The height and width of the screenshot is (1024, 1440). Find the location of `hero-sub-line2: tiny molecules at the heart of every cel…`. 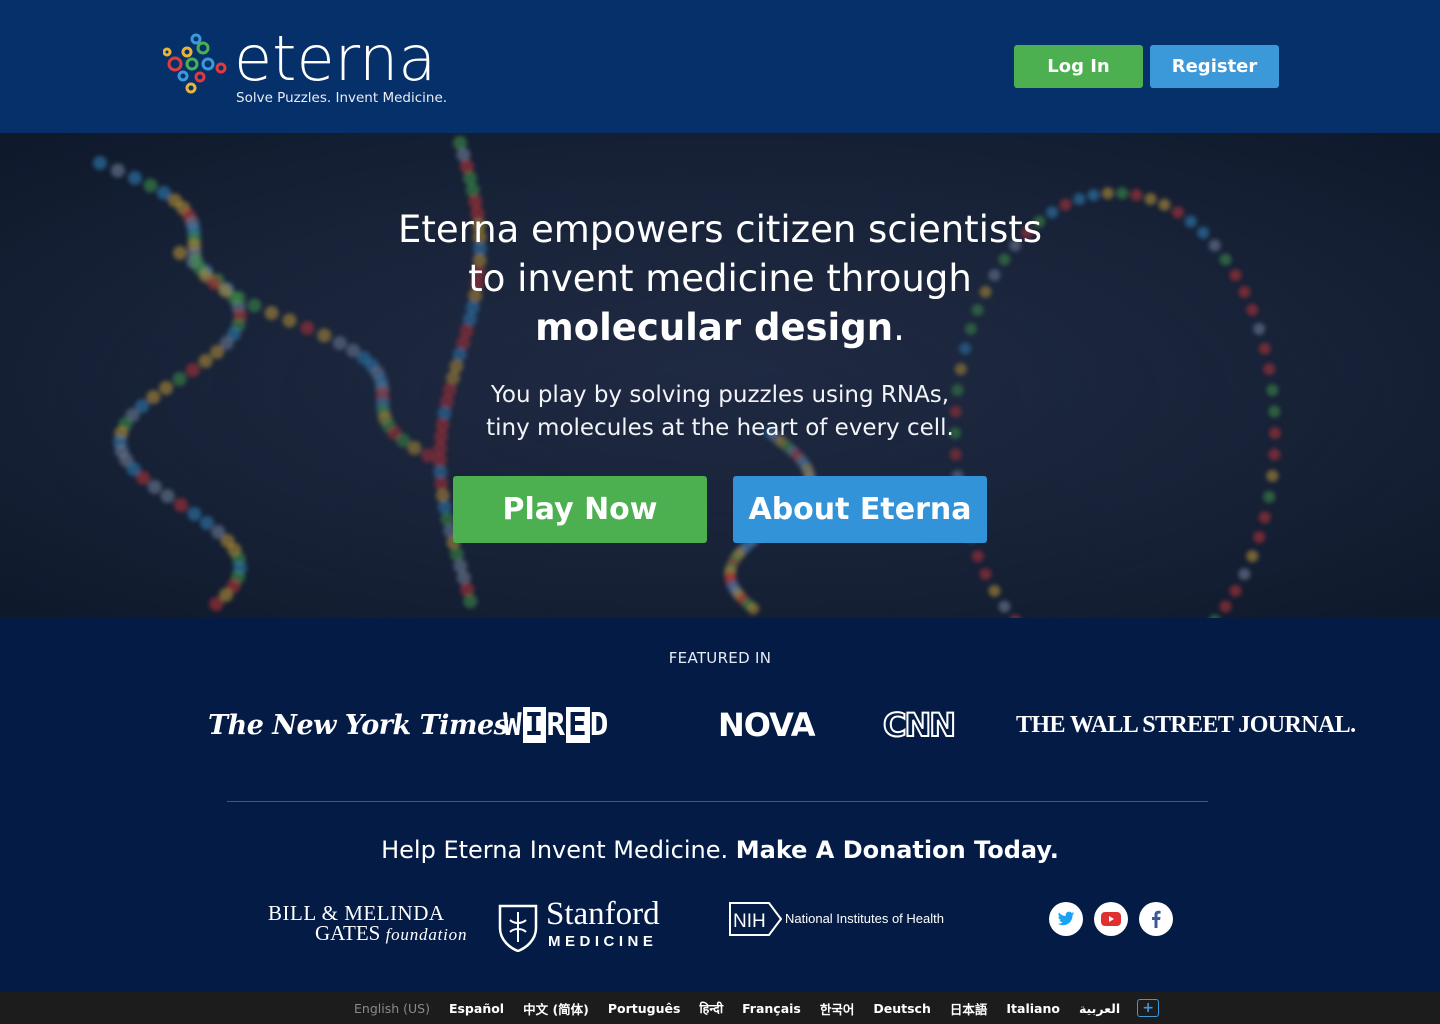

hero-sub-line2: tiny molecules at the heart of every cel… is located at coordinates (720, 428).